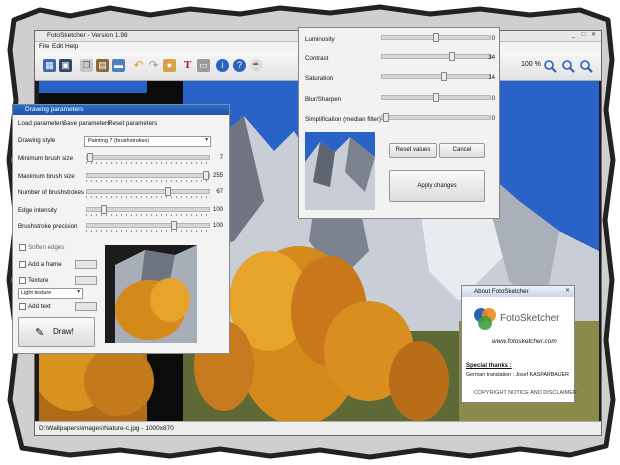 The image size is (620, 465). What do you see at coordinates (217, 210) in the screenshot?
I see `slider-value: 100` at bounding box center [217, 210].